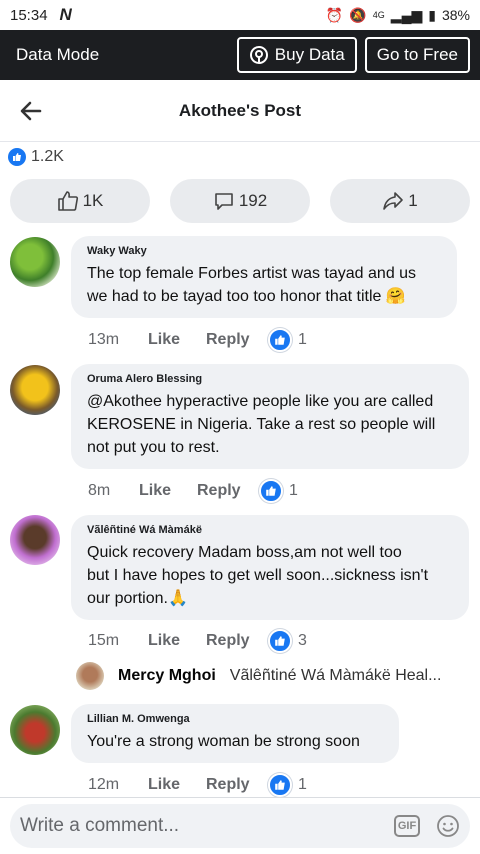 This screenshot has height=854, width=480. Describe the element at coordinates (302, 640) in the screenshot. I see `reaction-count: 3` at that location.